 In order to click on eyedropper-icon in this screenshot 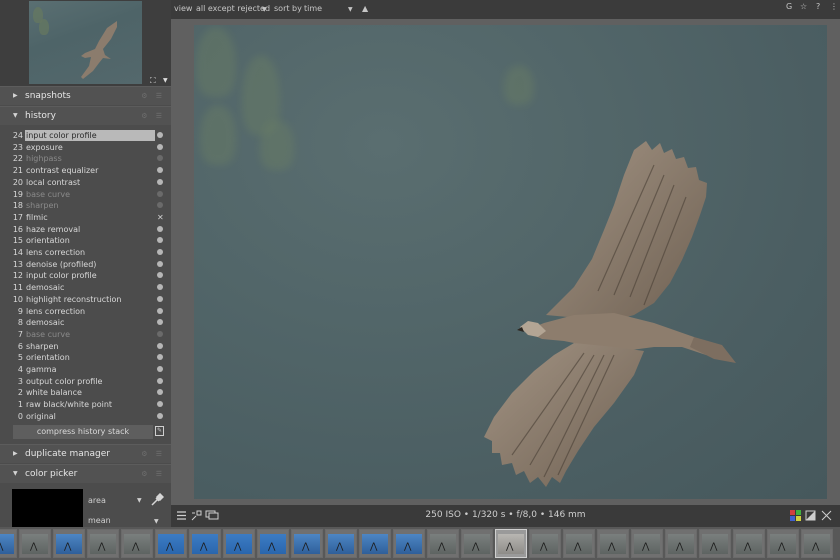, I will do `click(157, 500)`.